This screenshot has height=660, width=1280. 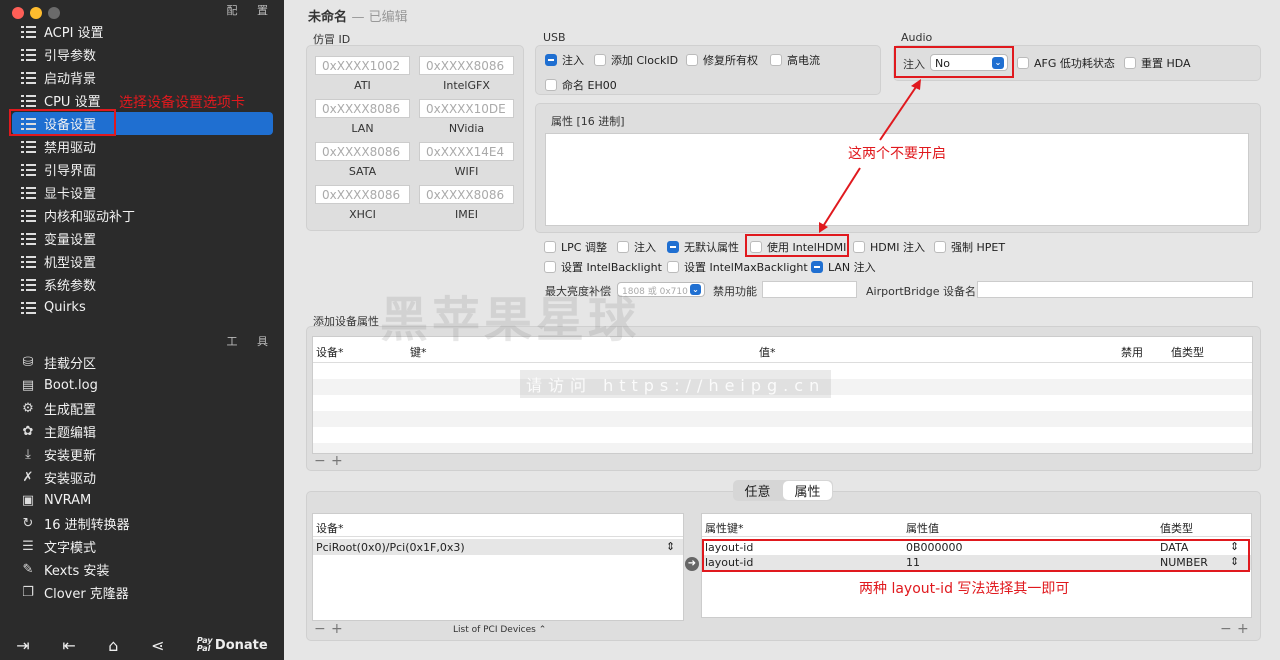 What do you see at coordinates (870, 156) in the screenshot?
I see `annotation-arrows` at bounding box center [870, 156].